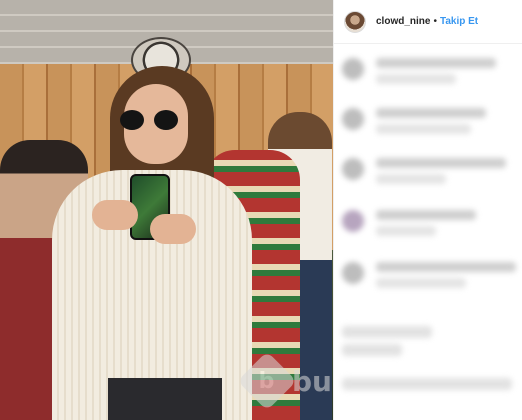  Describe the element at coordinates (312, 381) in the screenshot. I see `watermark-text: bu` at that location.